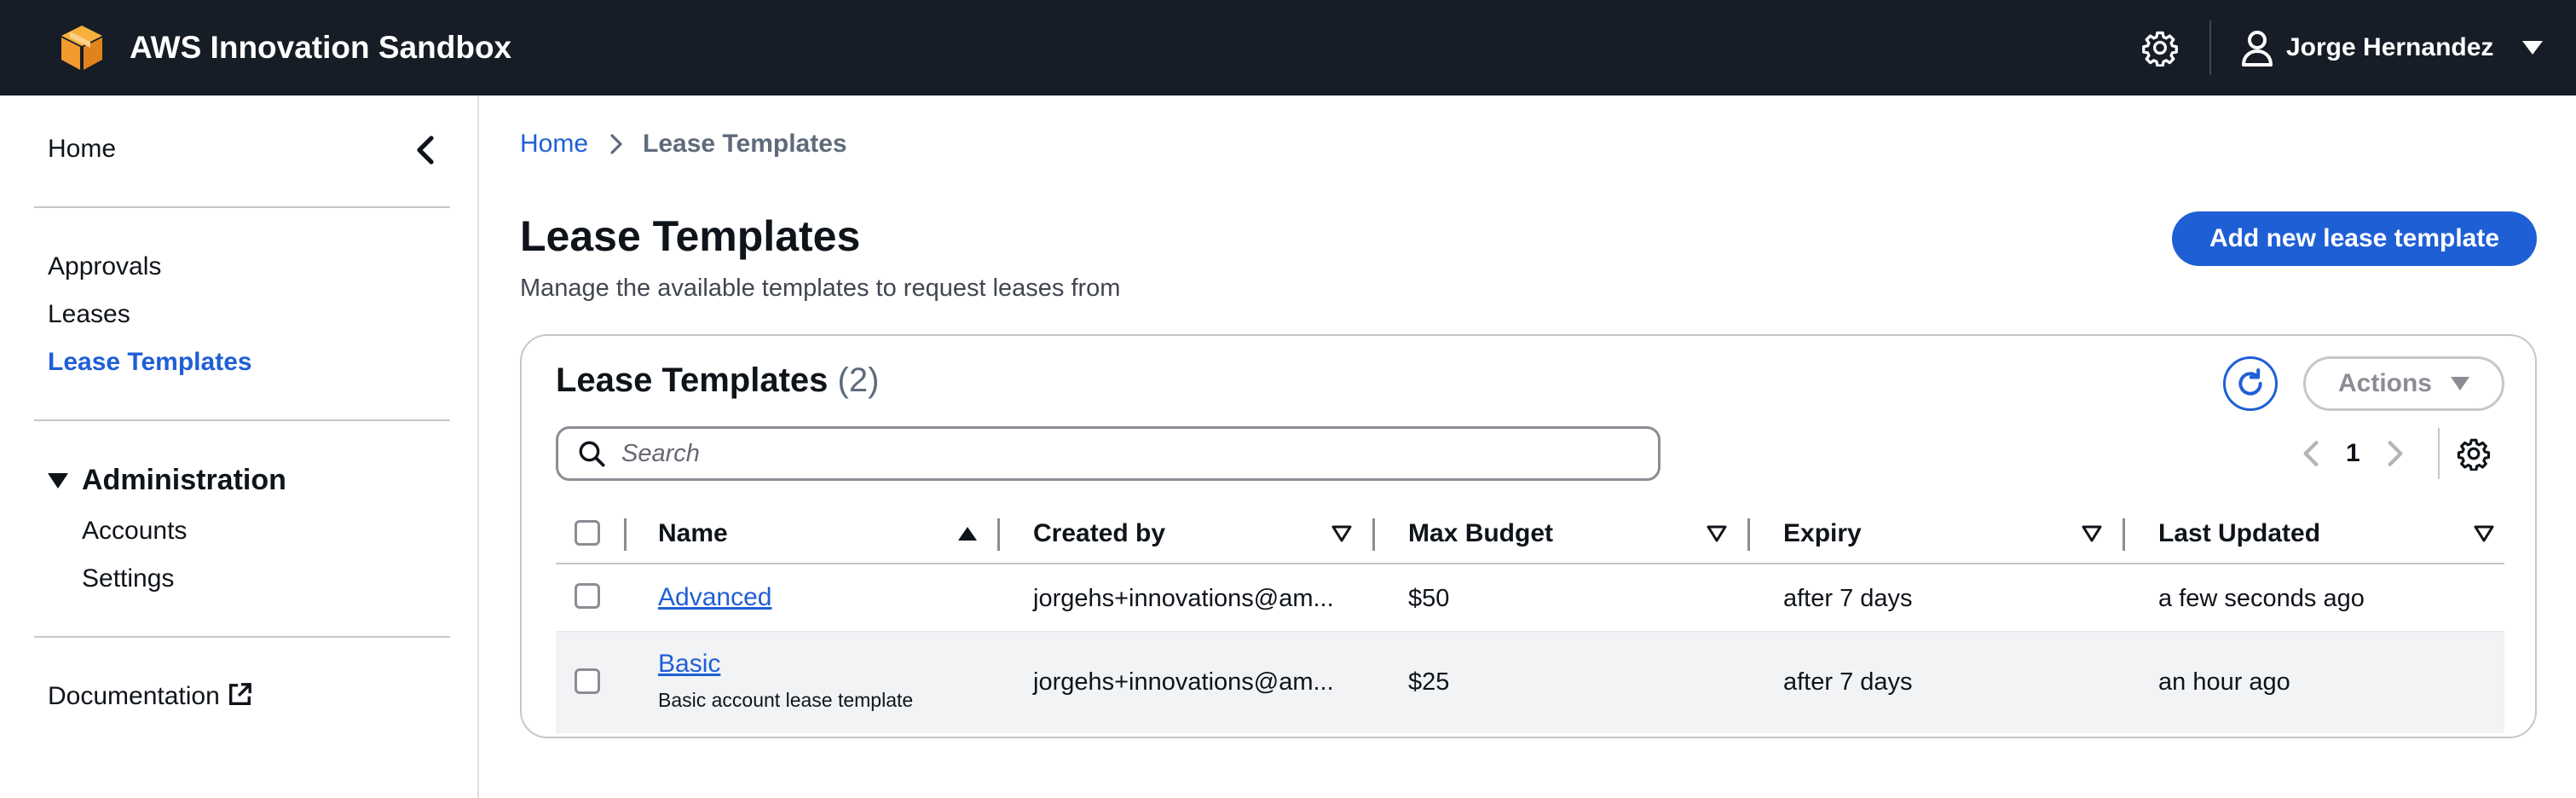 This screenshot has width=2576, height=798. What do you see at coordinates (239, 695) in the screenshot?
I see `external-link-icon` at bounding box center [239, 695].